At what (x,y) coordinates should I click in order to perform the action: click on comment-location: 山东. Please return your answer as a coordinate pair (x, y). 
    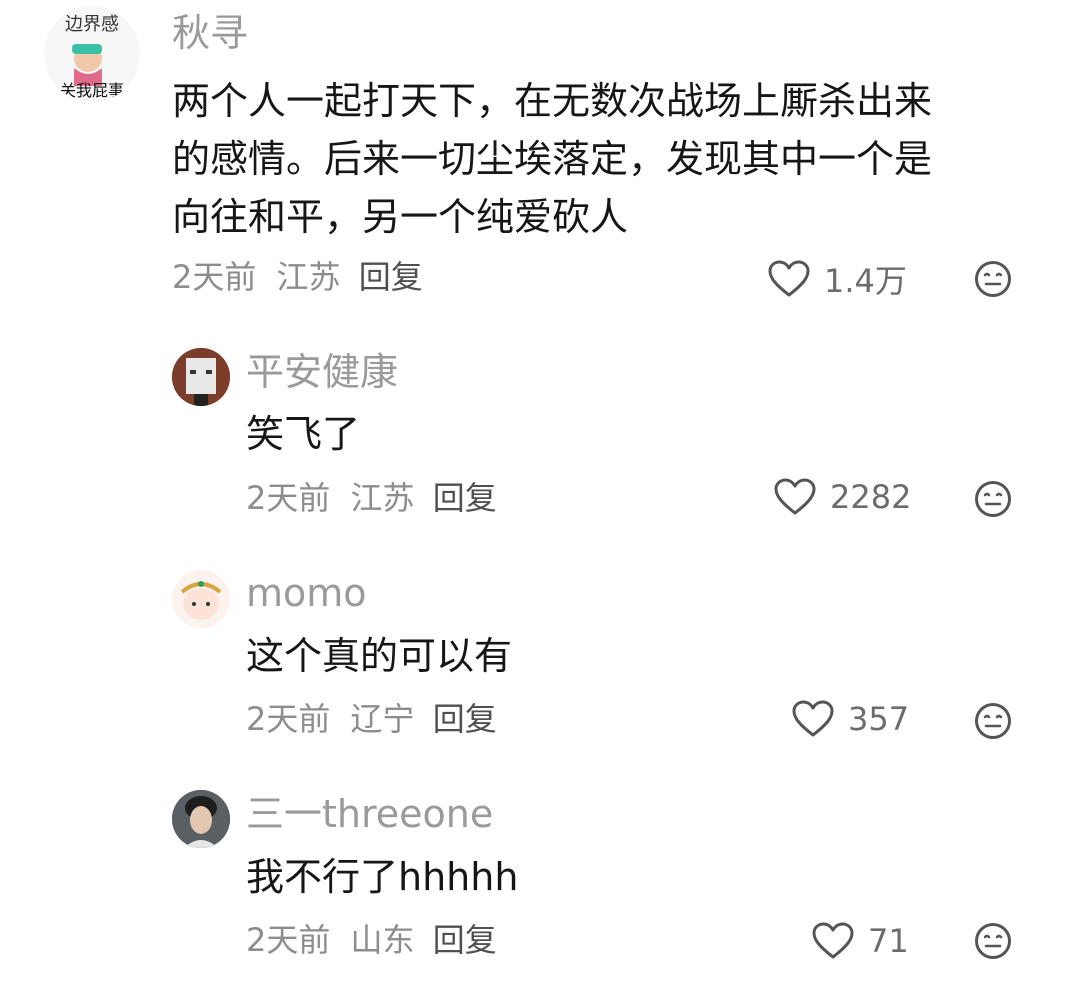
    Looking at the image, I should click on (382, 940).